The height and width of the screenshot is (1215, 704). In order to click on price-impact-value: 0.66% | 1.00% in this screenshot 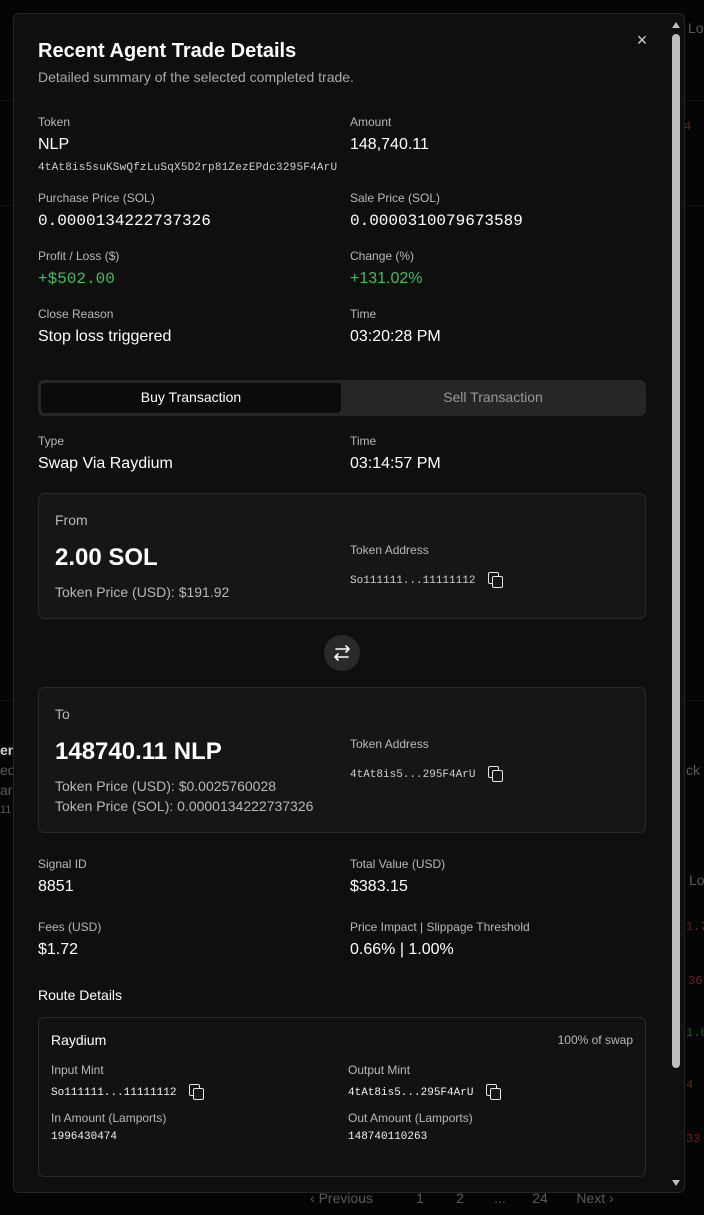, I will do `click(402, 949)`.